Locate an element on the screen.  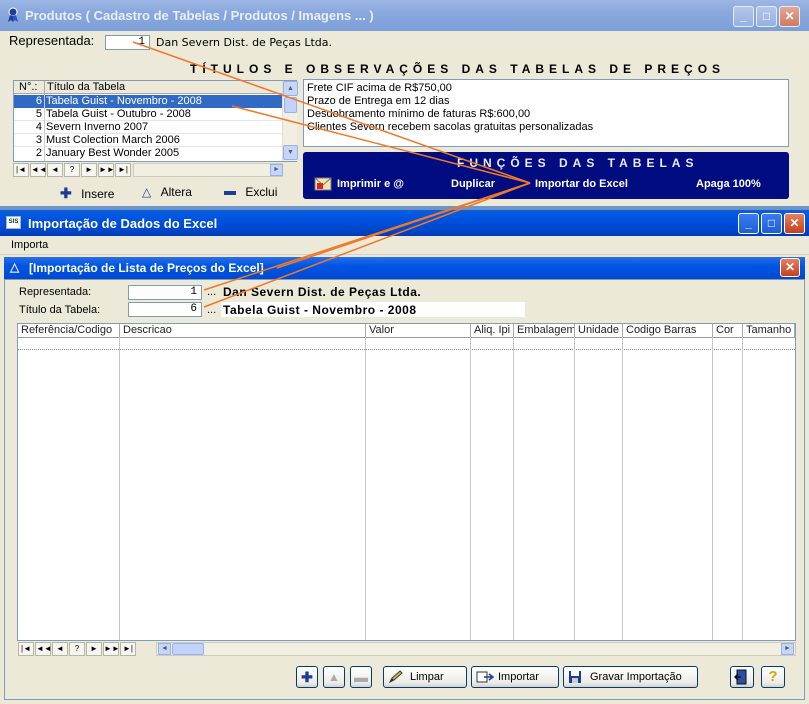
plus-icon: ✚ is located at coordinates (66, 193).